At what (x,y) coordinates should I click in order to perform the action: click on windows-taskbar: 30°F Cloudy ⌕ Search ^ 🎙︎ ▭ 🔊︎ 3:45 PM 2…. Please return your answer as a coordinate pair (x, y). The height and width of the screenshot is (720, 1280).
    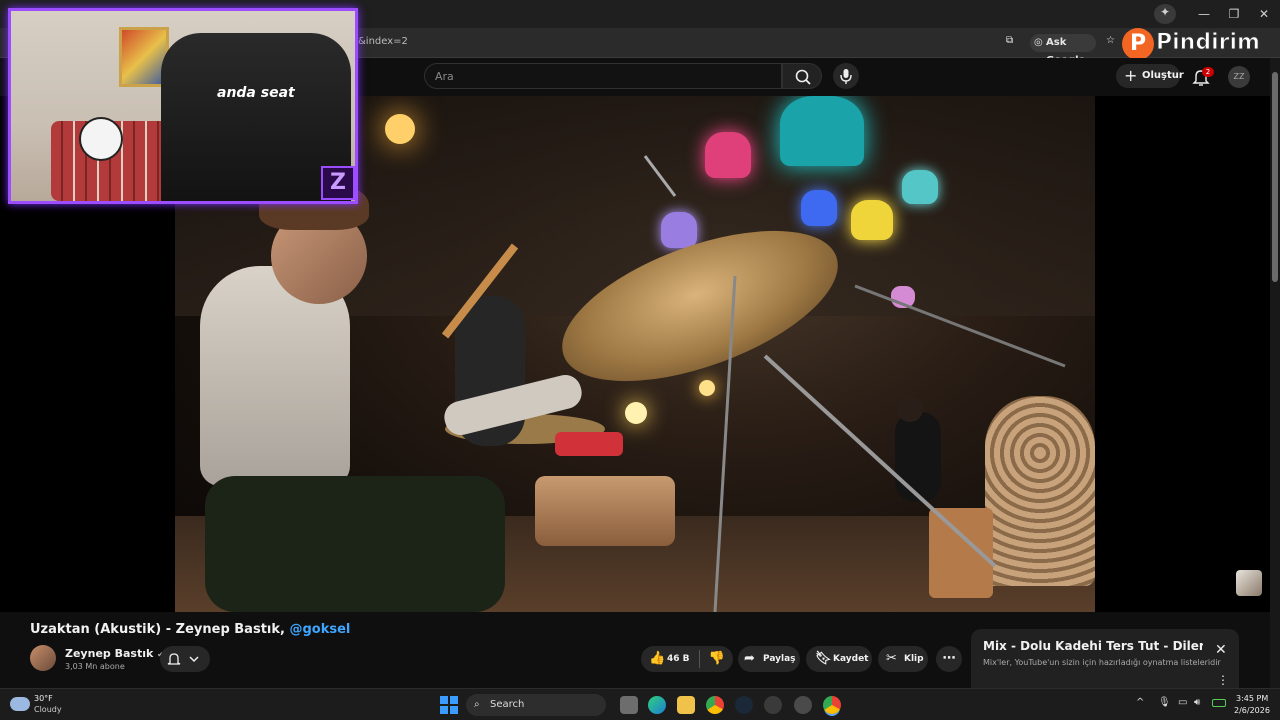
    Looking at the image, I should click on (640, 704).